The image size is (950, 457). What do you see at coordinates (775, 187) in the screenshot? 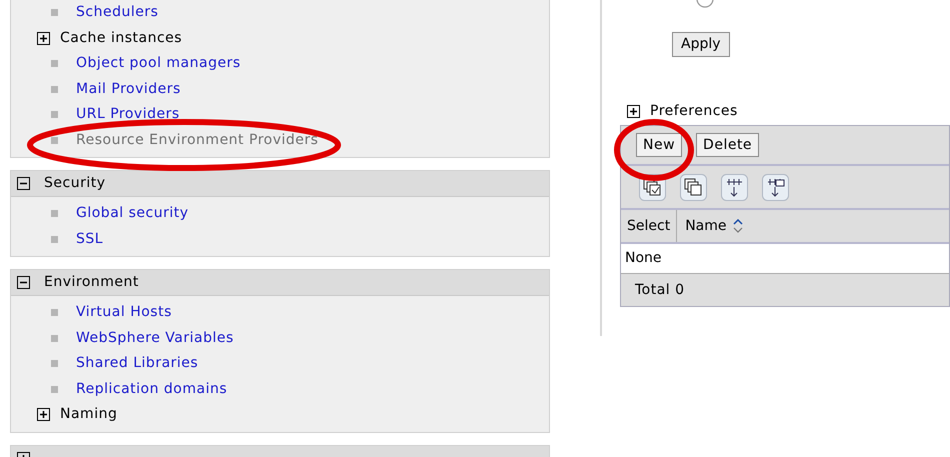
I see `clear-filter-icon` at bounding box center [775, 187].